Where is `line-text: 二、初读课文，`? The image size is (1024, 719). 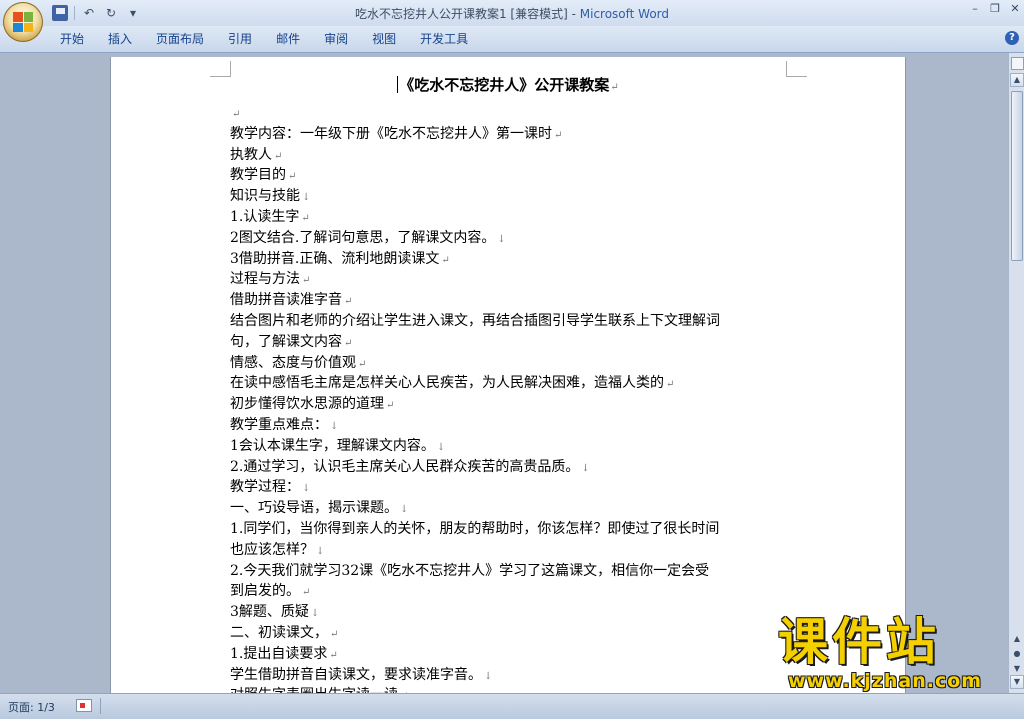 line-text: 二、初读课文， is located at coordinates (279, 632).